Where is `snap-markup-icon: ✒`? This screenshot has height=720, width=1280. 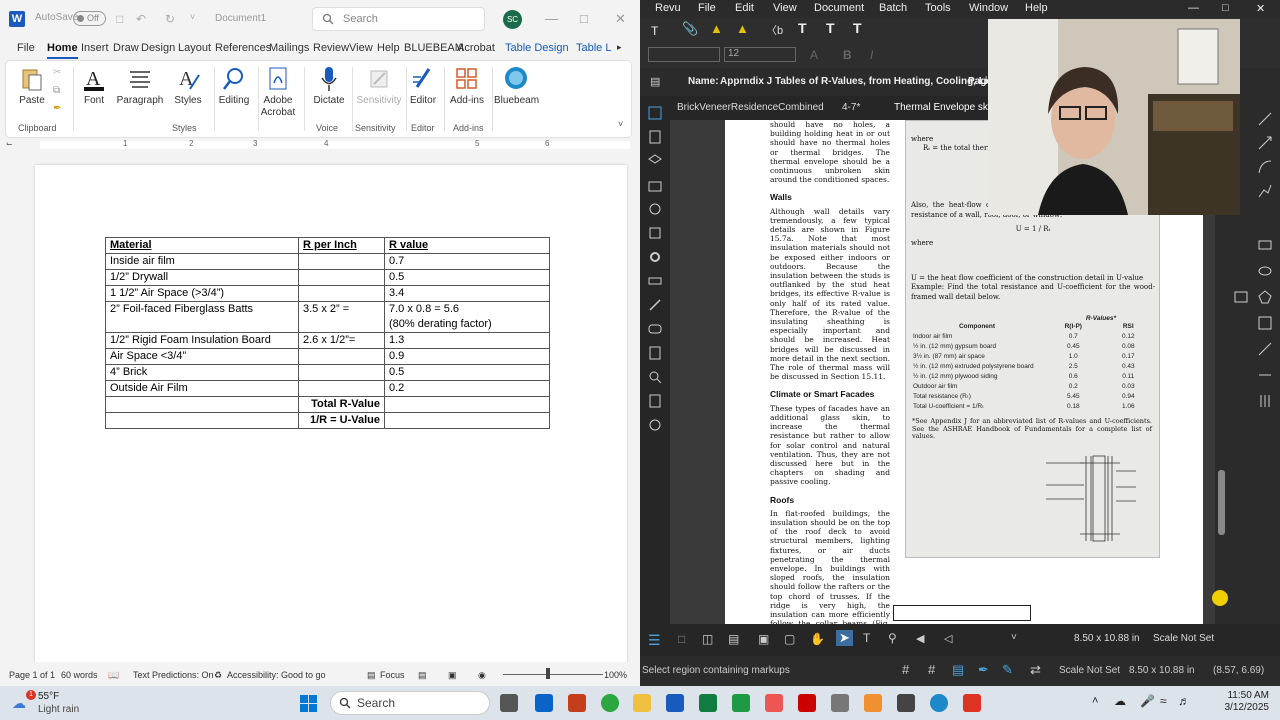 snap-markup-icon: ✒ is located at coordinates (983, 670).